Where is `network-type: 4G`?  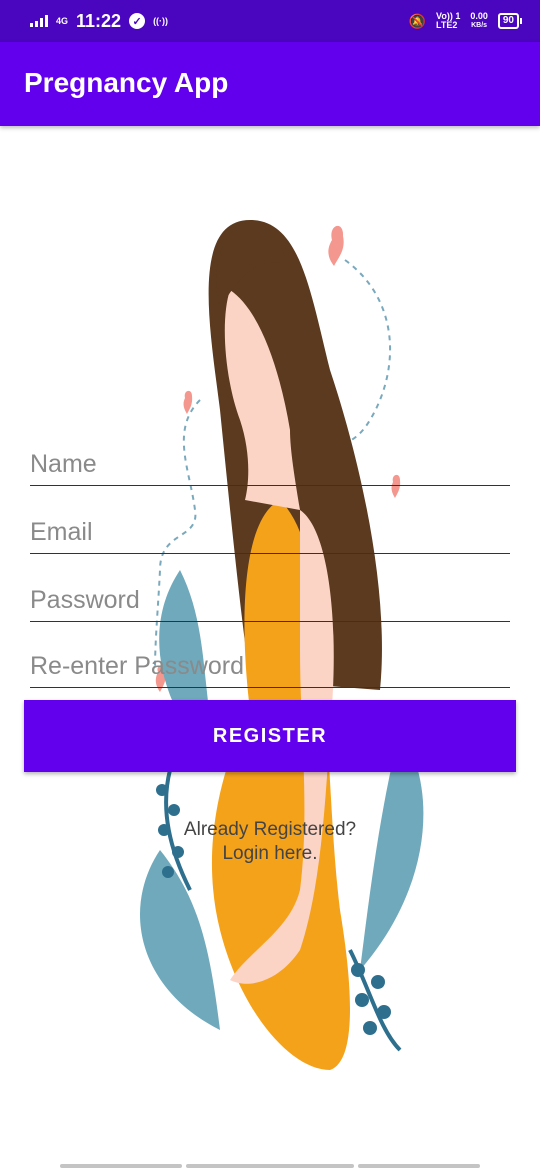
network-type: 4G is located at coordinates (62, 20).